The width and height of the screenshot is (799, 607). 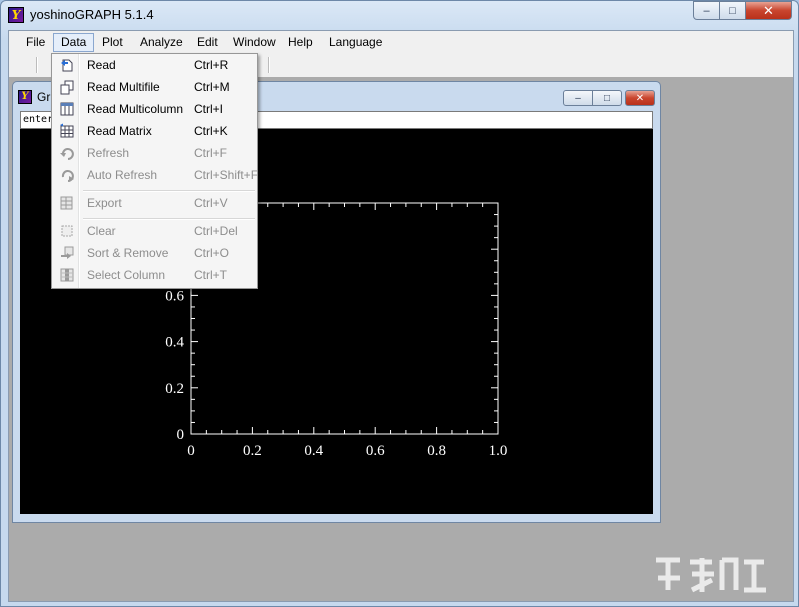 I want to click on menu-item-read-multicolumn: Read Multicolumn Ctrl+I, so click(x=154, y=109).